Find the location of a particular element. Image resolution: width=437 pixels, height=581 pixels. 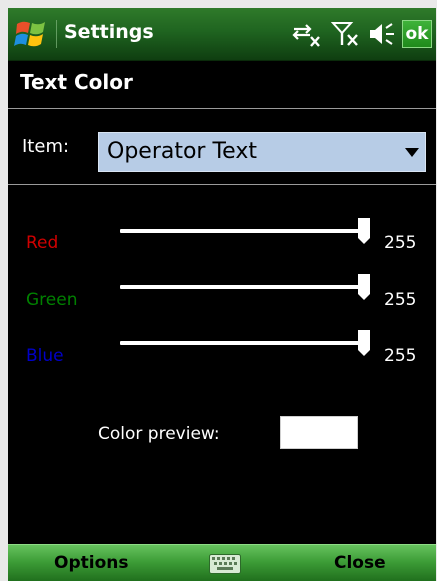

window-title: Settings is located at coordinates (109, 32).